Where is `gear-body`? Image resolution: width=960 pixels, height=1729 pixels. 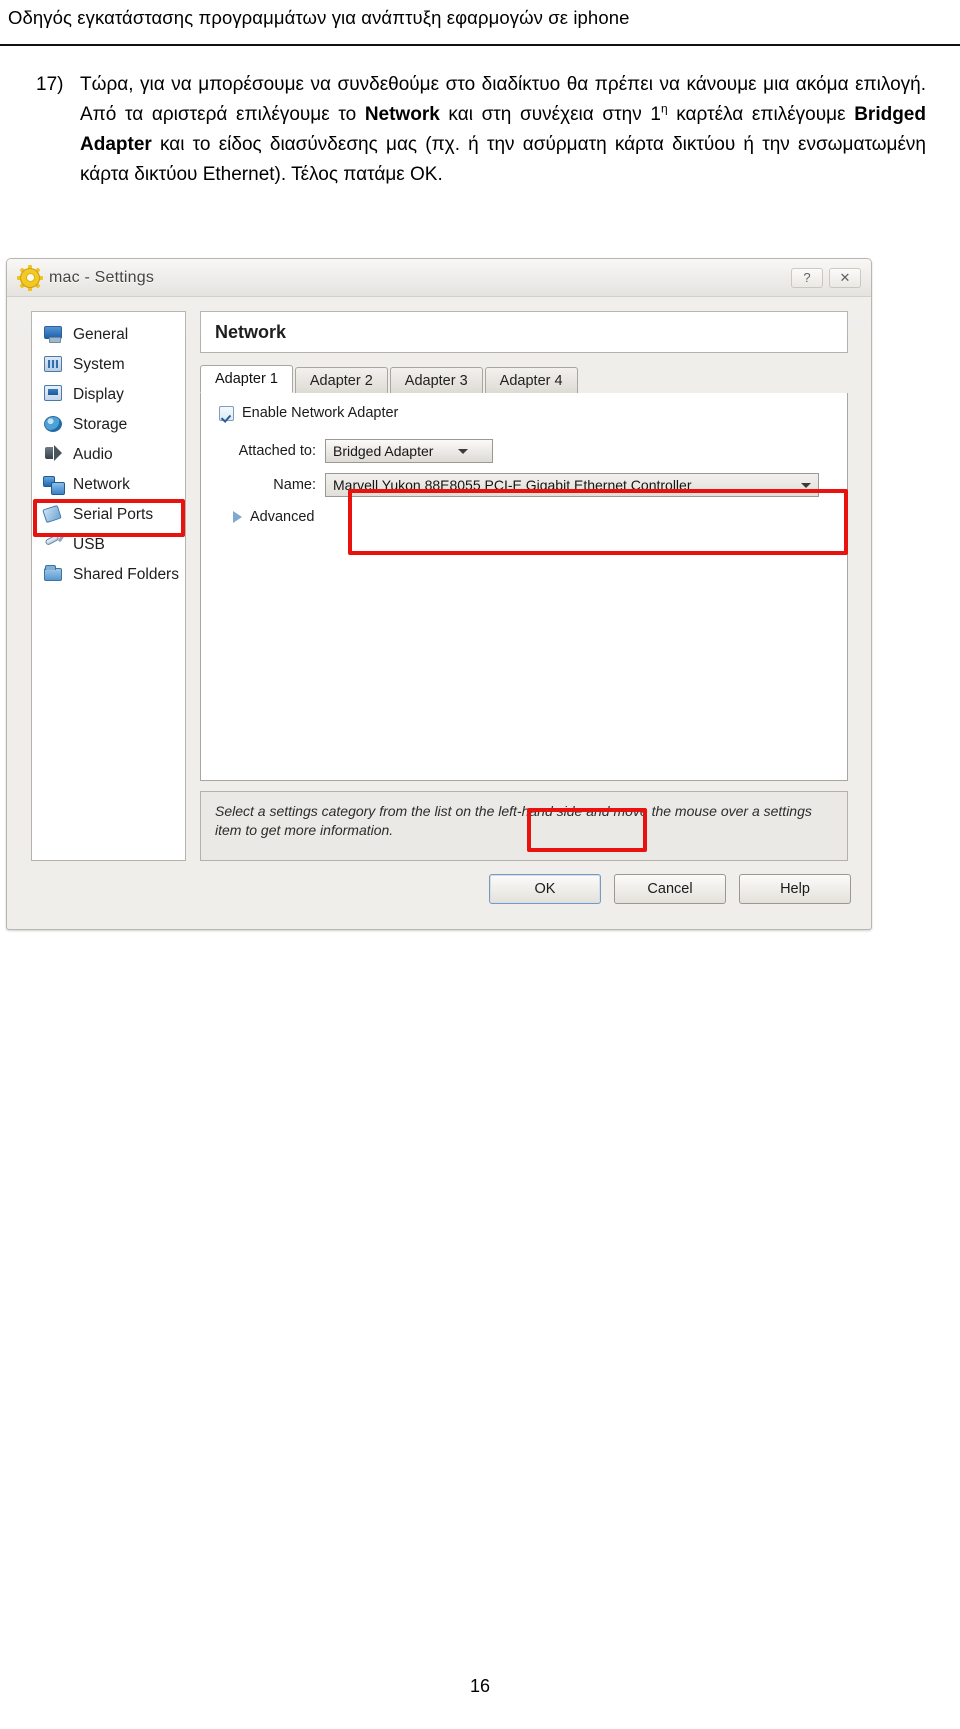
gear-body is located at coordinates (30, 277).